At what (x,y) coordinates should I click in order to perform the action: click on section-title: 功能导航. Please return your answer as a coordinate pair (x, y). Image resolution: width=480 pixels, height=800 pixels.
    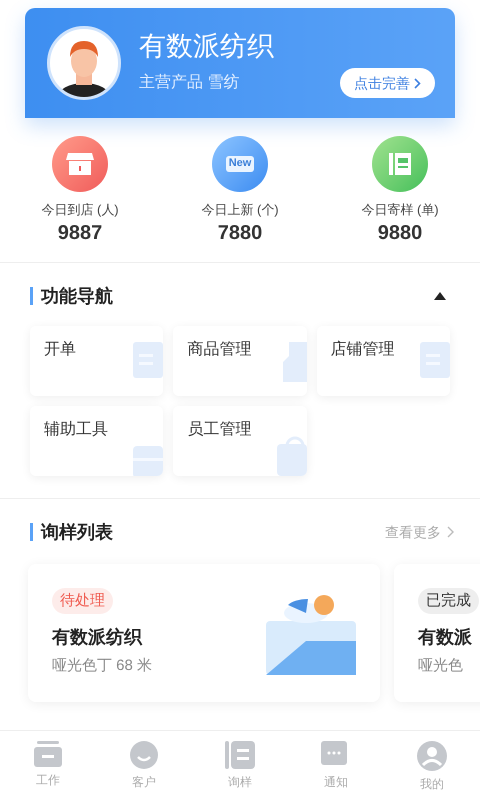
    Looking at the image, I should click on (77, 296).